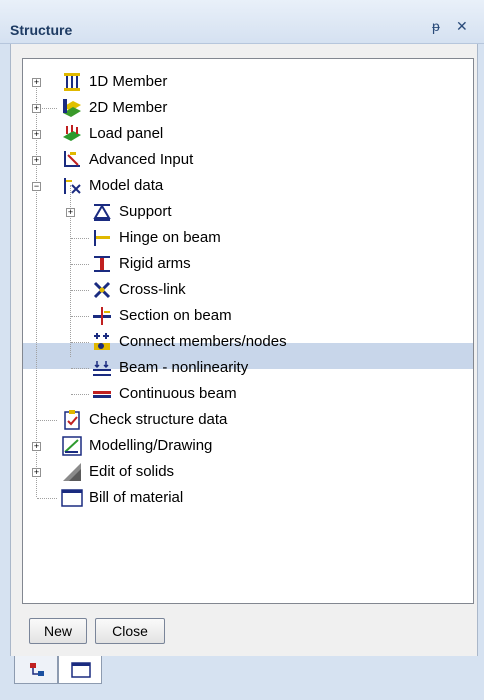 This screenshot has height=700, width=484. What do you see at coordinates (72, 446) in the screenshot?
I see `modelling-icon` at bounding box center [72, 446].